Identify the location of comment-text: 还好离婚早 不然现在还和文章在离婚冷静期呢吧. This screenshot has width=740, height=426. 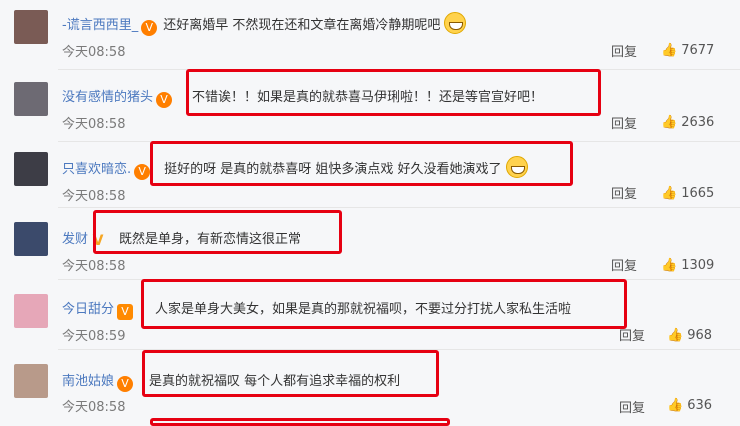
(302, 25).